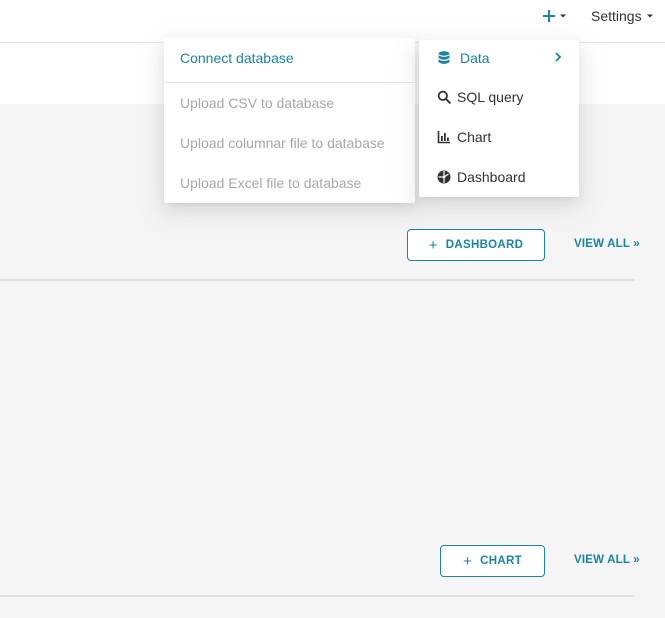  Describe the element at coordinates (474, 137) in the screenshot. I see `menu-item-label: Chart` at that location.